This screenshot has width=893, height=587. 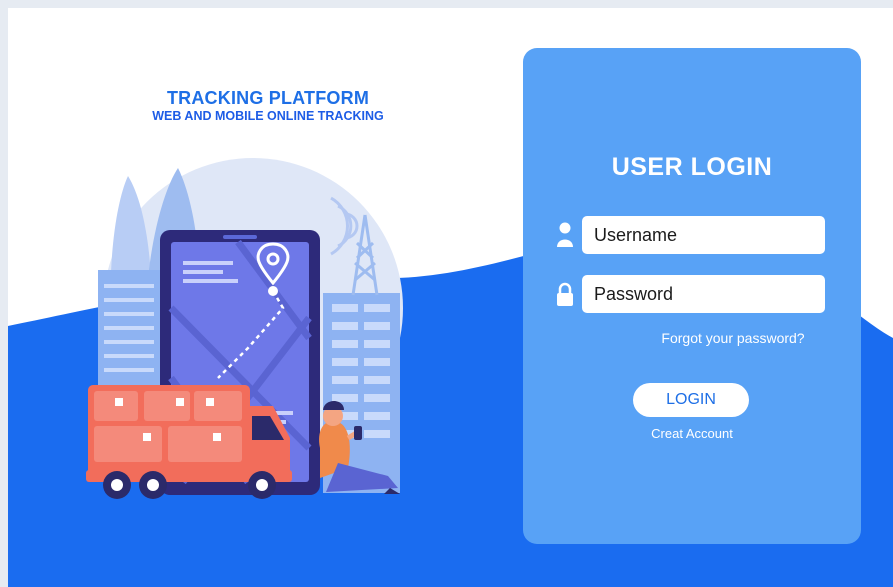 I want to click on password-input, so click(x=703, y=294).